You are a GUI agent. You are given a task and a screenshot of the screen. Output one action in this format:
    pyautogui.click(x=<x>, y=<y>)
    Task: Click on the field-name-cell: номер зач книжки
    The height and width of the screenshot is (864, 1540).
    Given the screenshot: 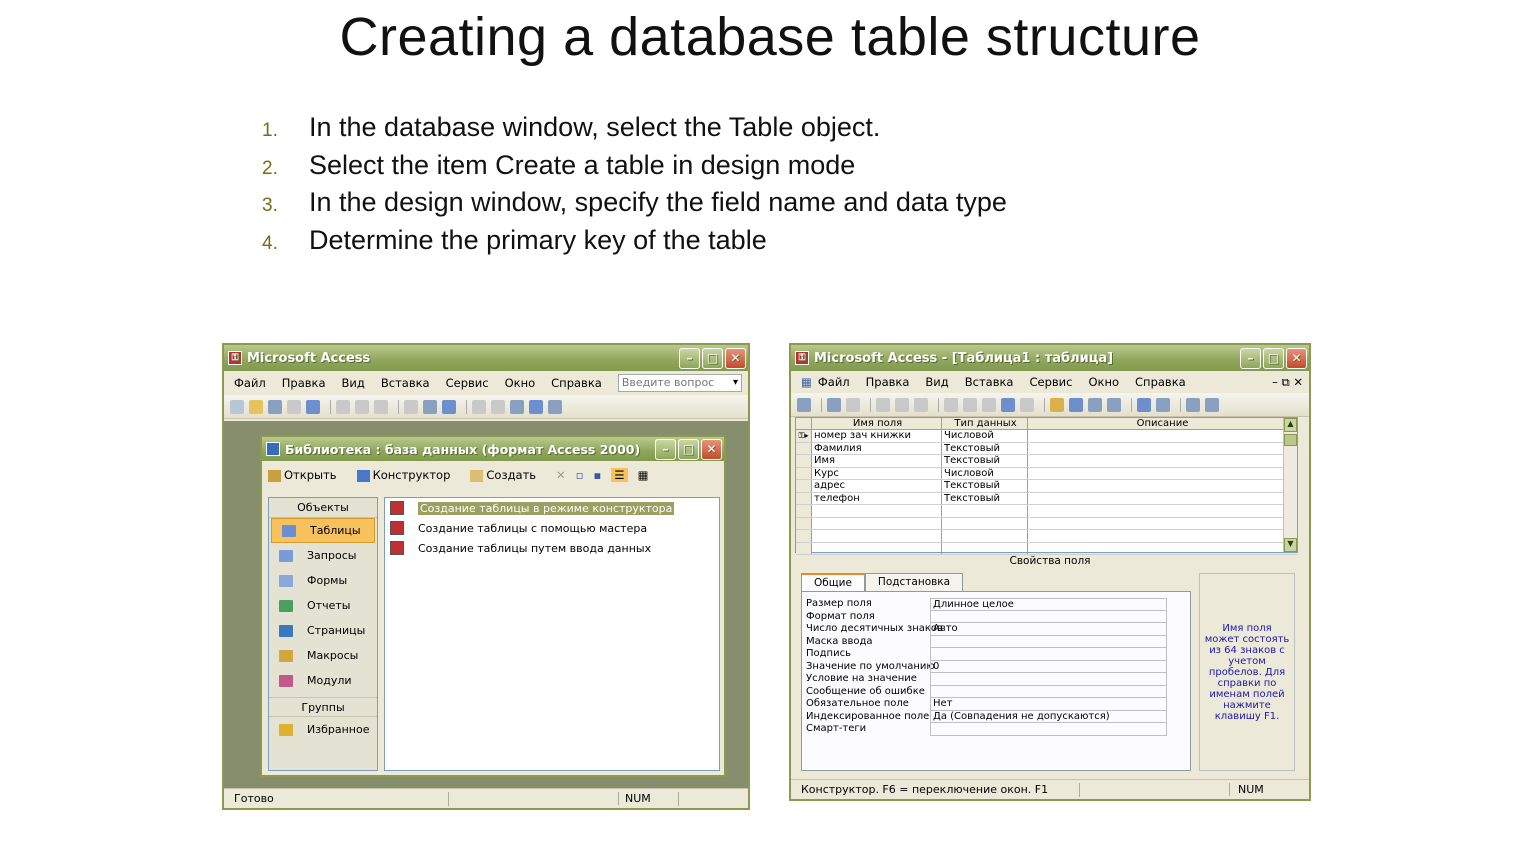 What is the action you would take?
    pyautogui.click(x=877, y=436)
    